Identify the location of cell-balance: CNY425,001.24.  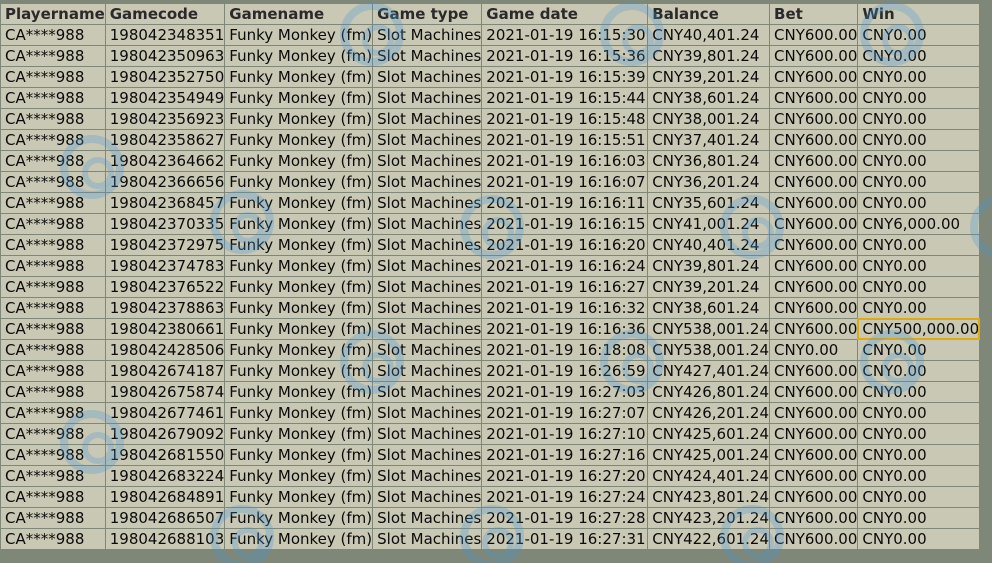
(709, 455).